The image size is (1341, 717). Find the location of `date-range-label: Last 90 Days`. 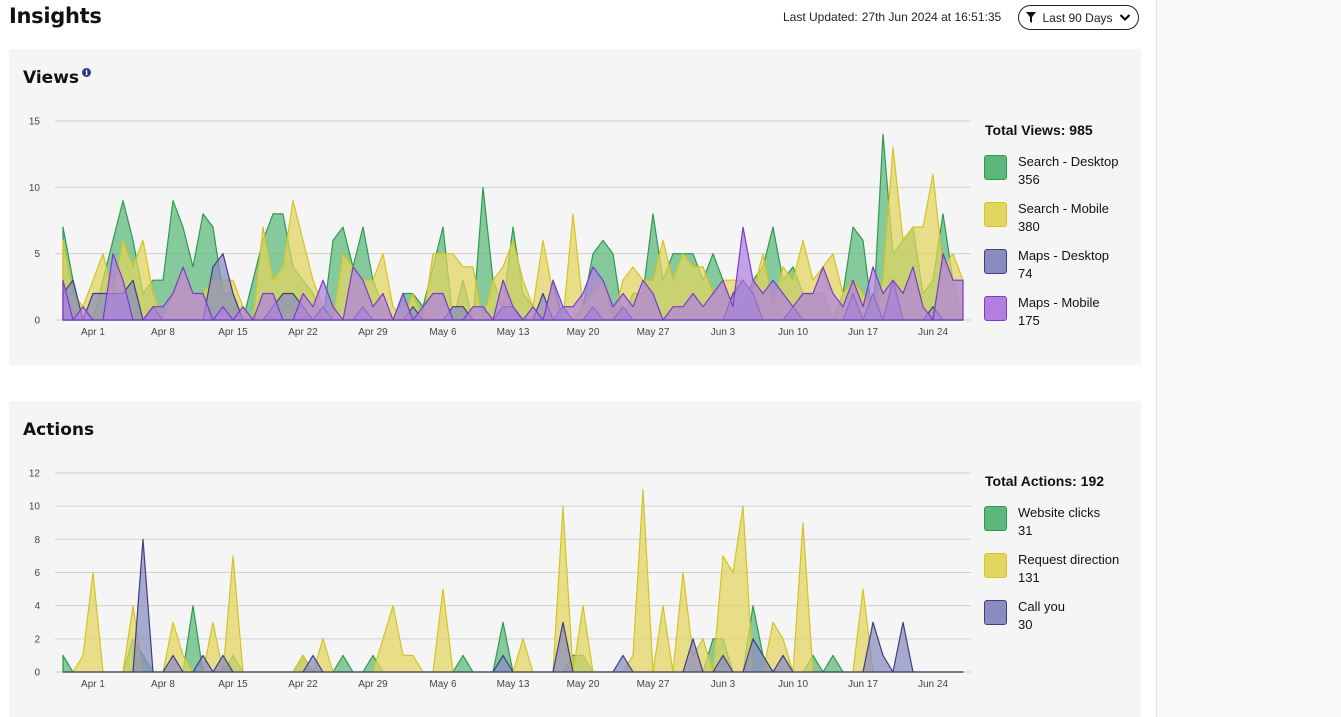

date-range-label: Last 90 Days is located at coordinates (1077, 17).